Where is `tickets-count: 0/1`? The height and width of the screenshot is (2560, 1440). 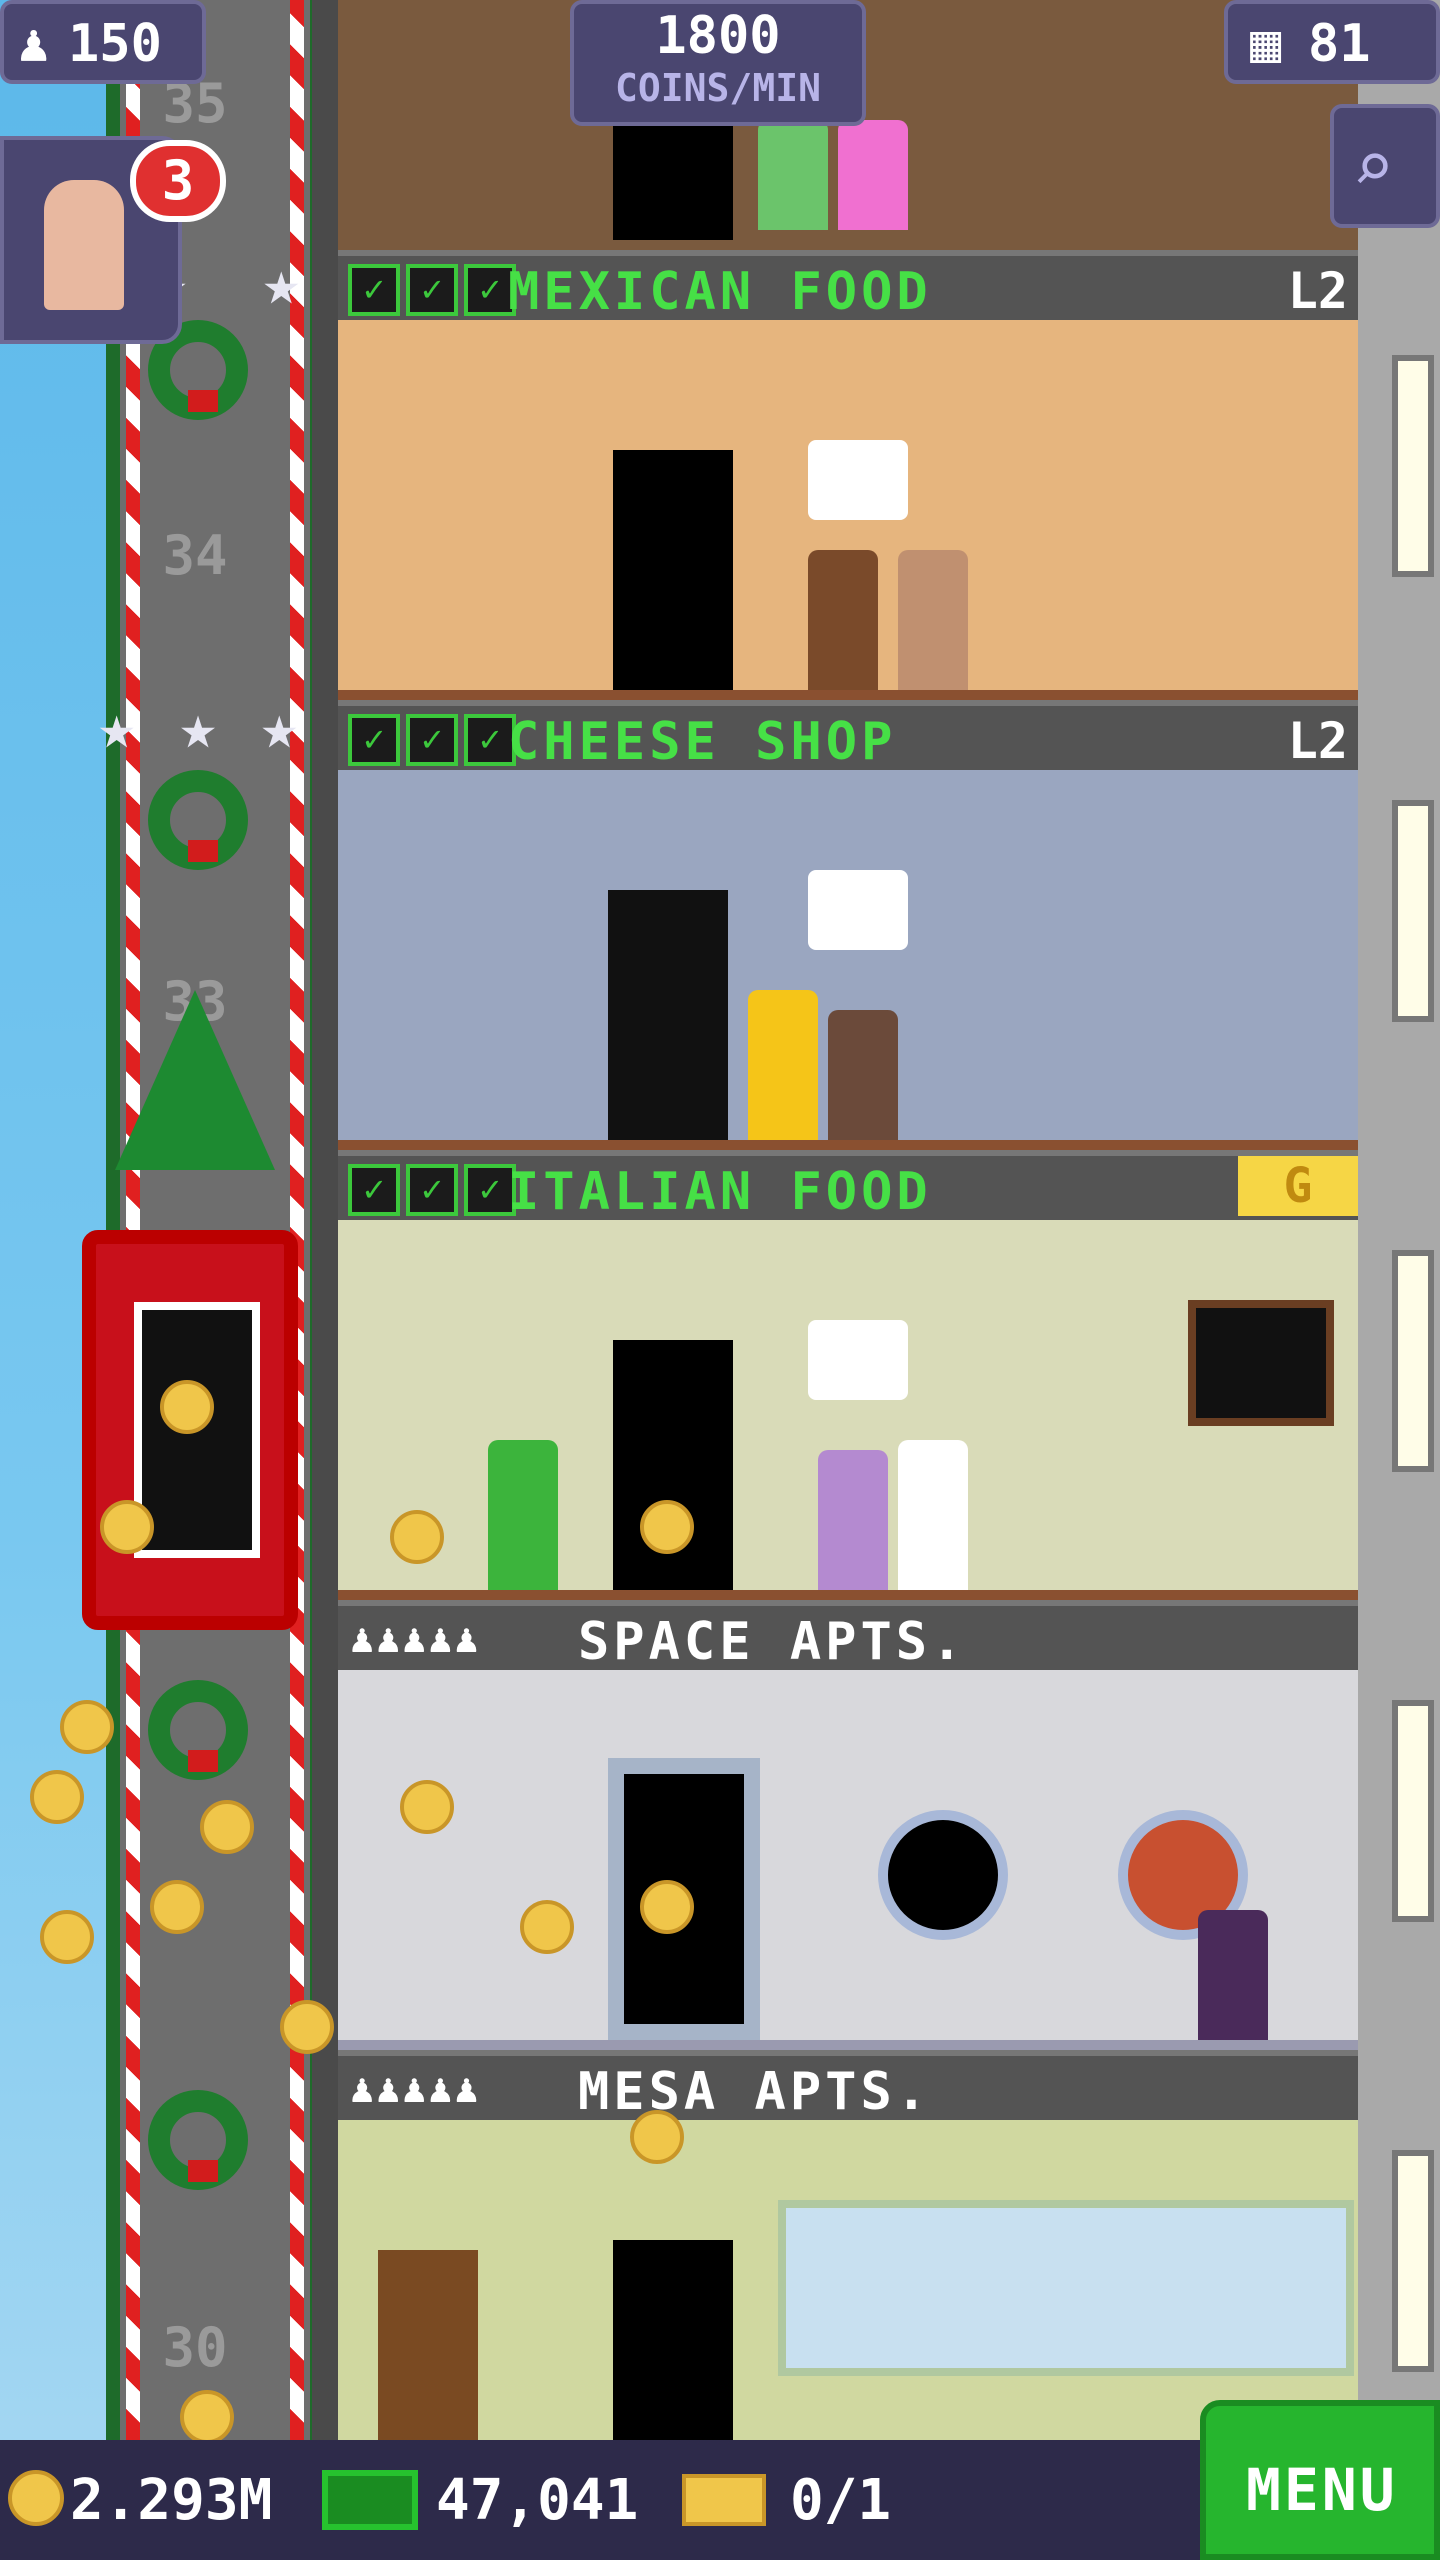
tickets-count: 0/1 is located at coordinates (840, 2500).